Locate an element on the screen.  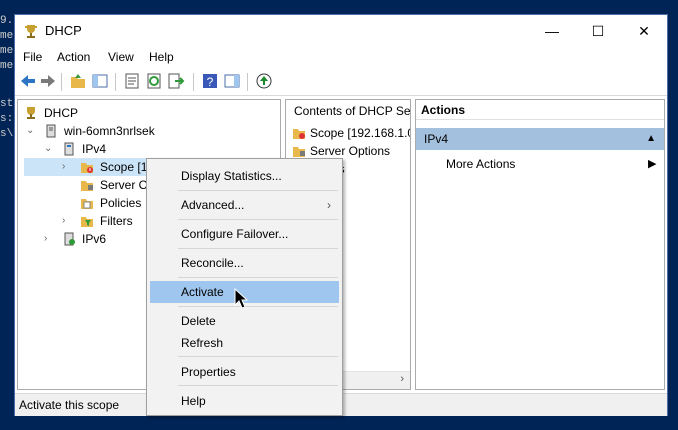
mouse-cursor-icon is located at coordinates (241, 298).